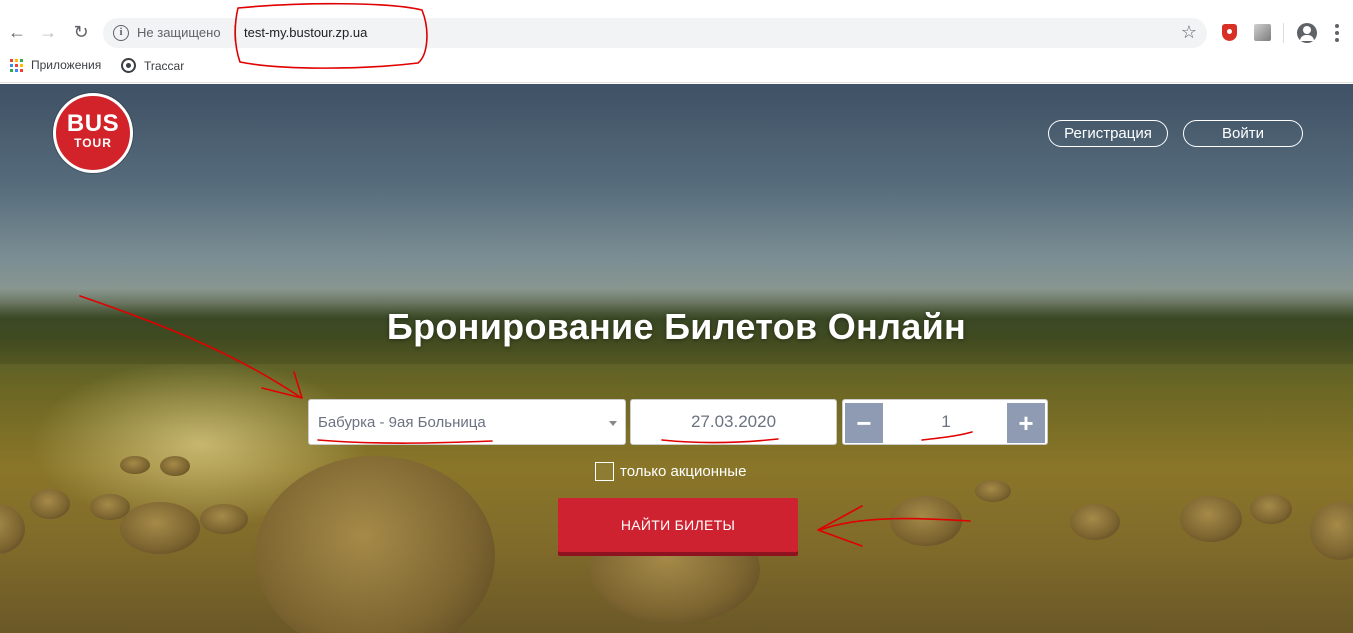 Image resolution: width=1353 pixels, height=633 pixels. What do you see at coordinates (1283, 33) in the screenshot?
I see `toolbar-divider` at bounding box center [1283, 33].